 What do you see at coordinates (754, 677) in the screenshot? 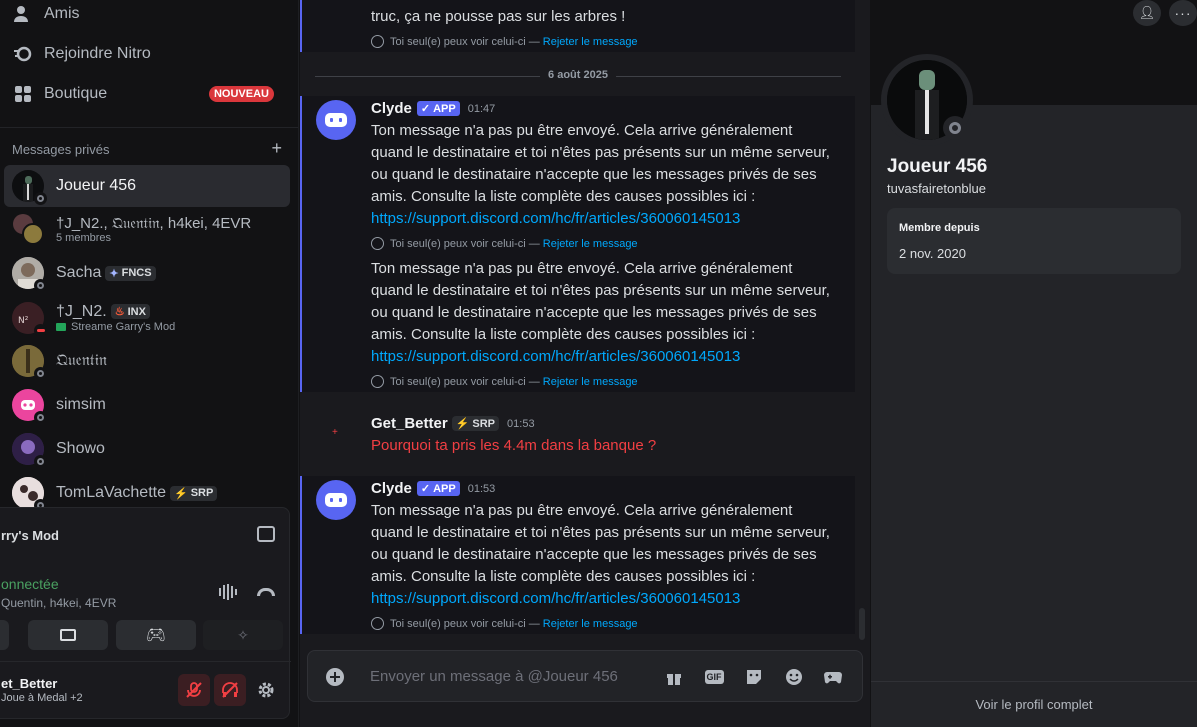
I see `sticker-button` at bounding box center [754, 677].